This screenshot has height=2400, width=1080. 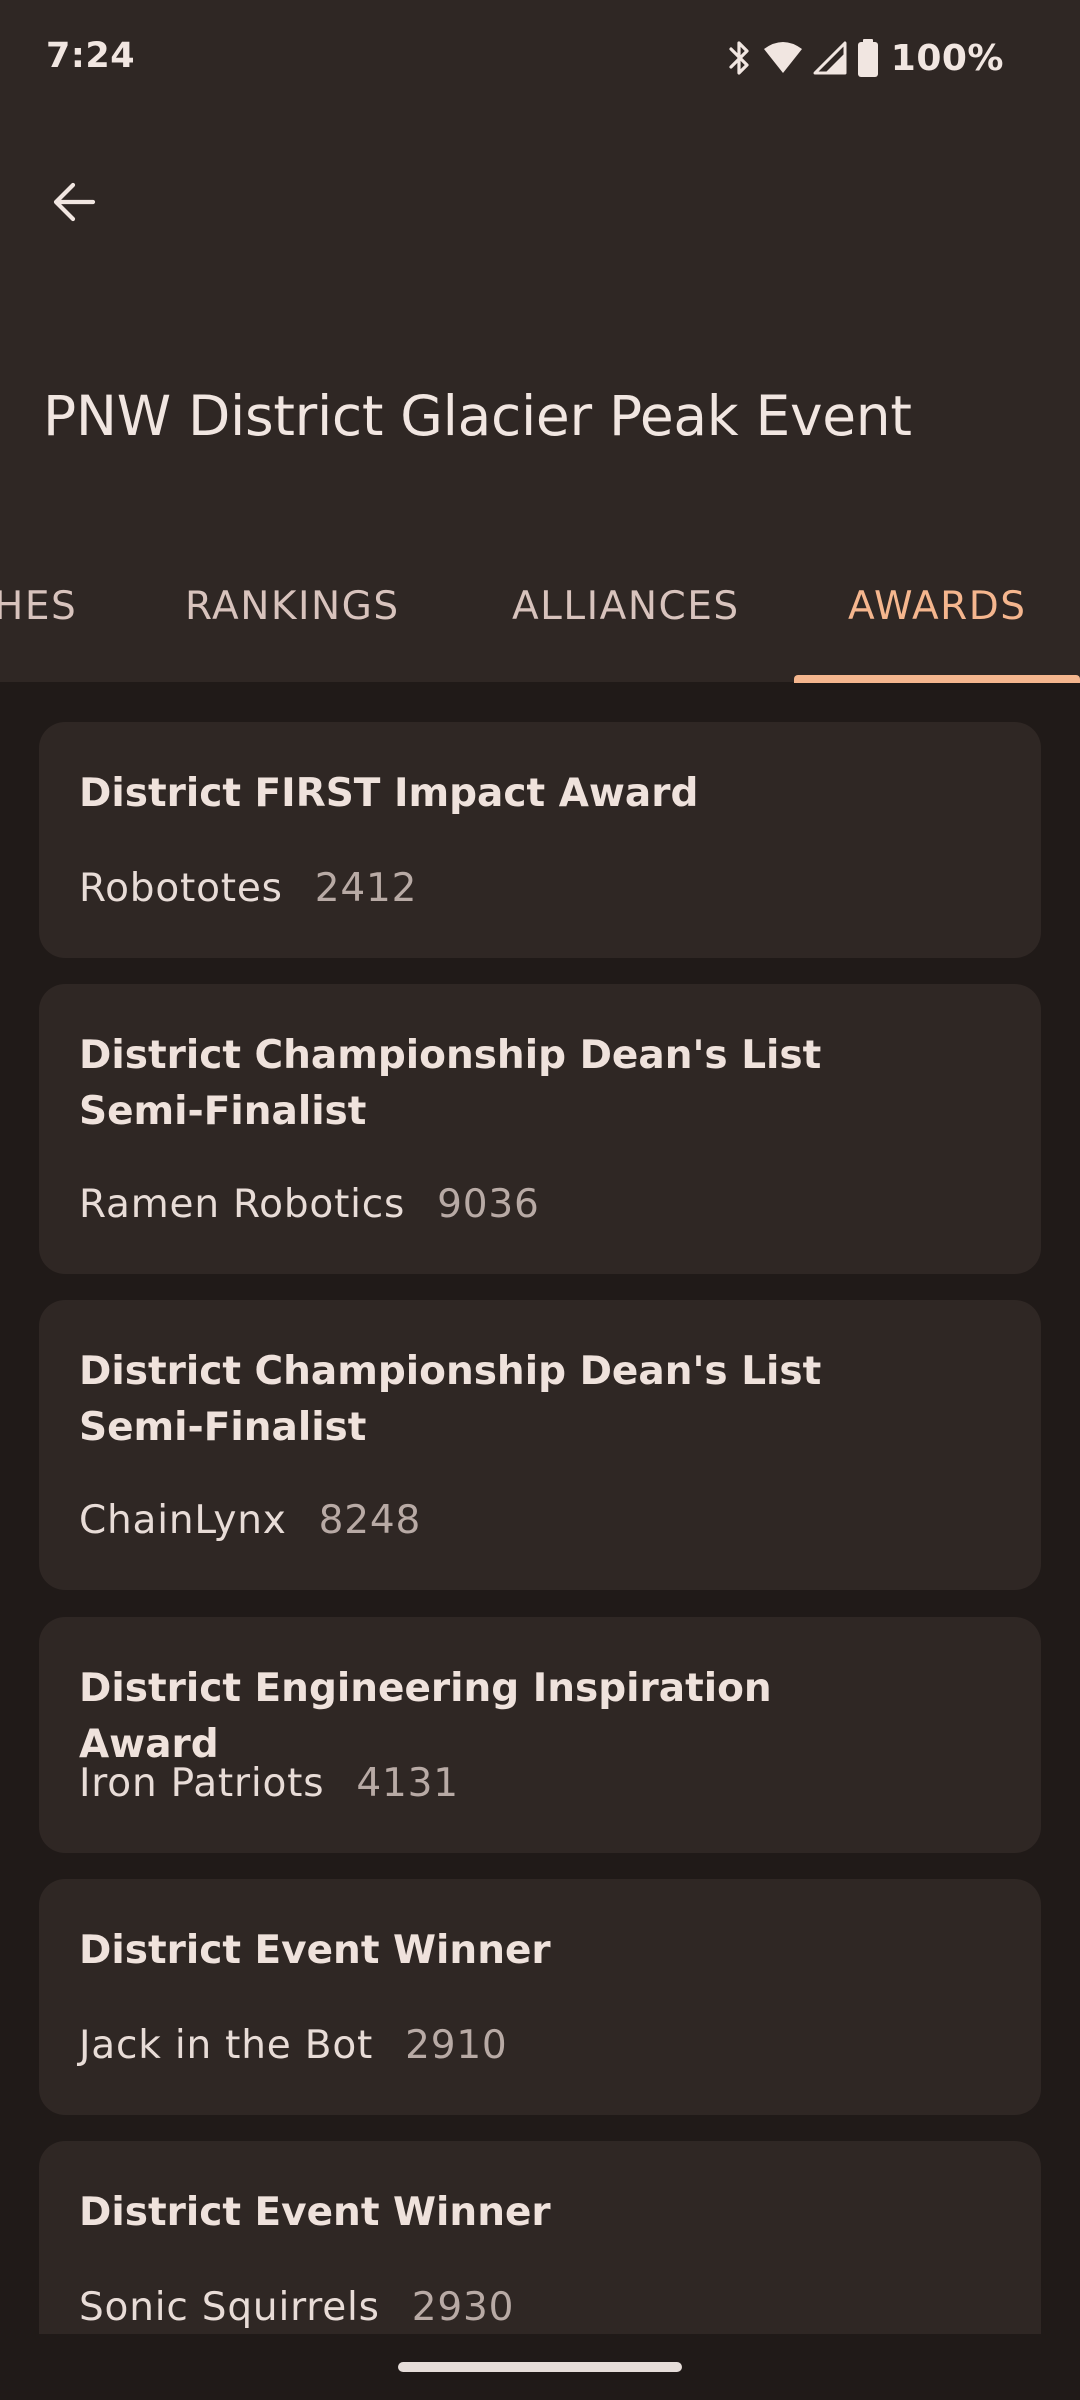 I want to click on back-button, so click(x=74, y=202).